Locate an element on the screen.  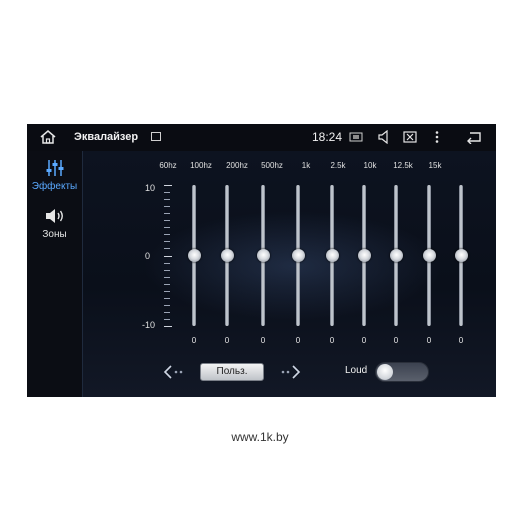
band-freq-label: 12.5k is located at coordinates (403, 165).